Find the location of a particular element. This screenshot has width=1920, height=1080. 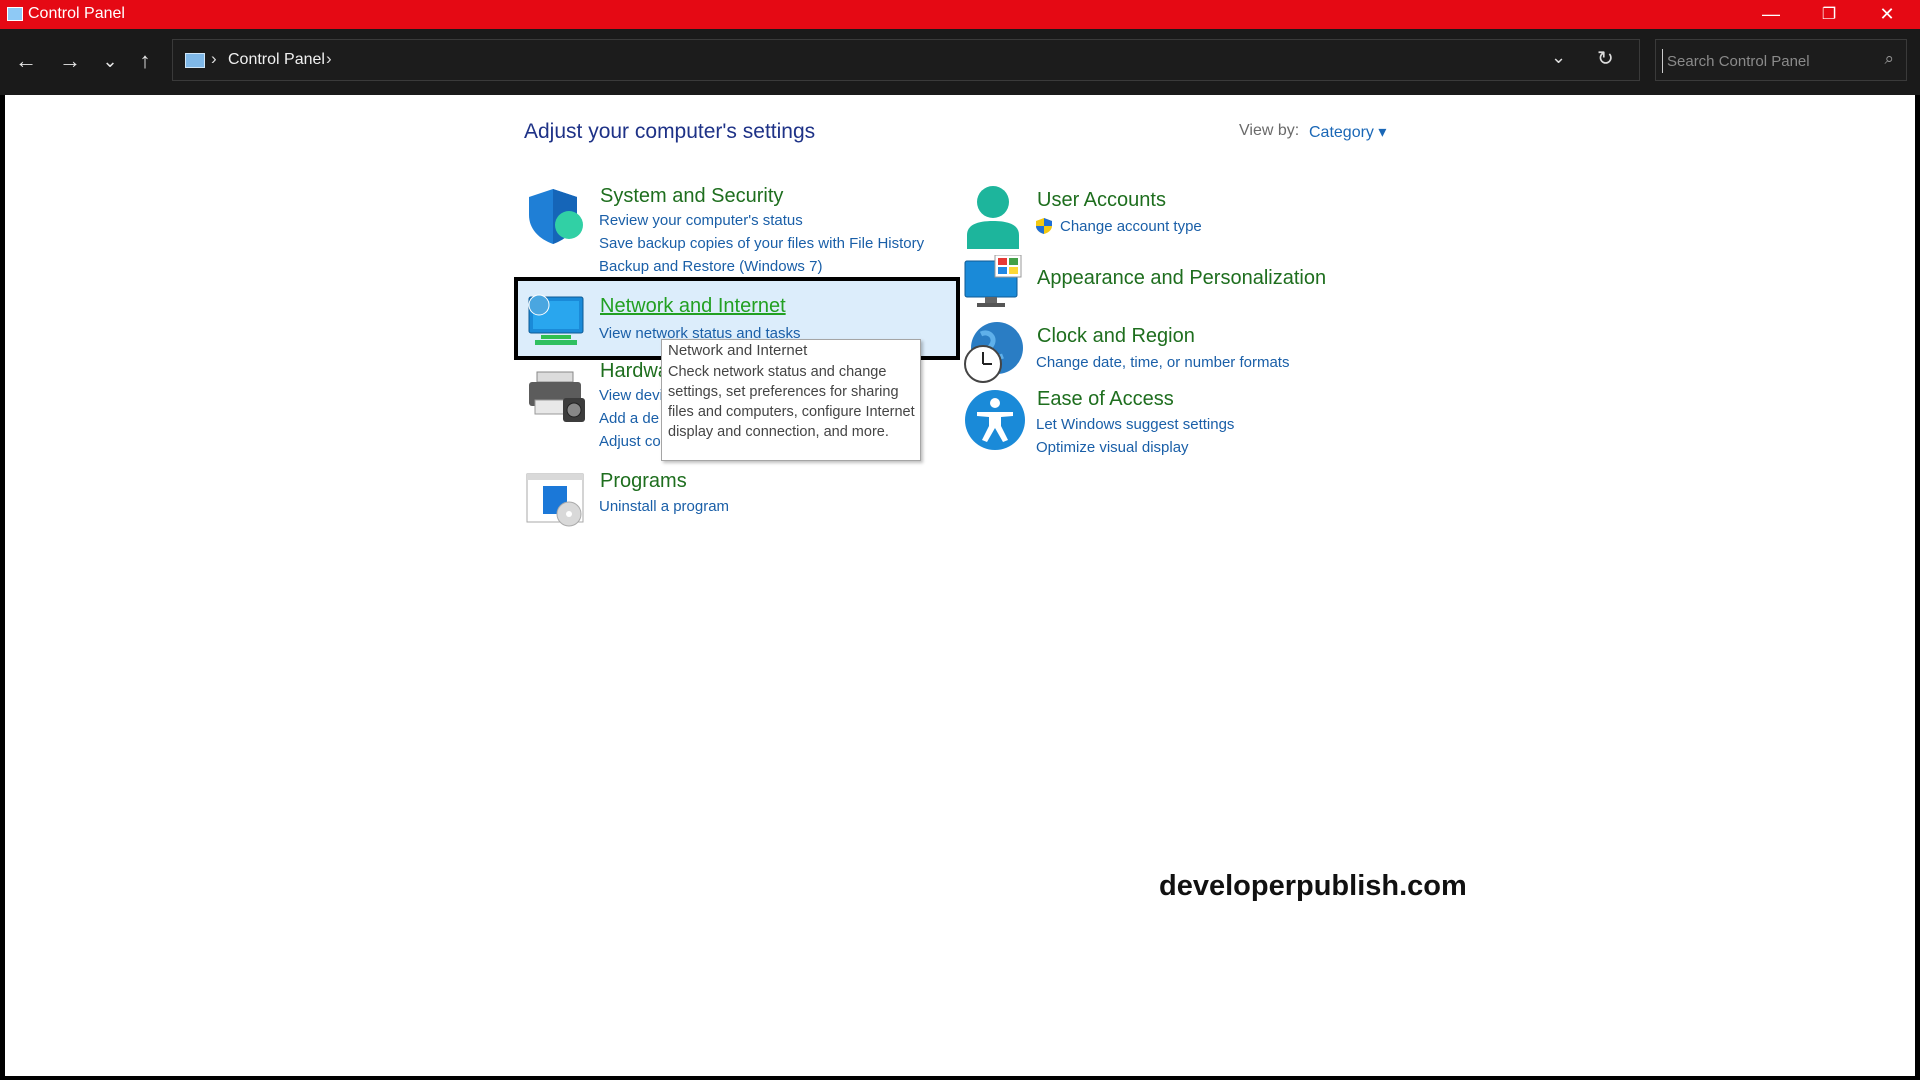

tooltip-title: Network and Internet is located at coordinates (738, 350).